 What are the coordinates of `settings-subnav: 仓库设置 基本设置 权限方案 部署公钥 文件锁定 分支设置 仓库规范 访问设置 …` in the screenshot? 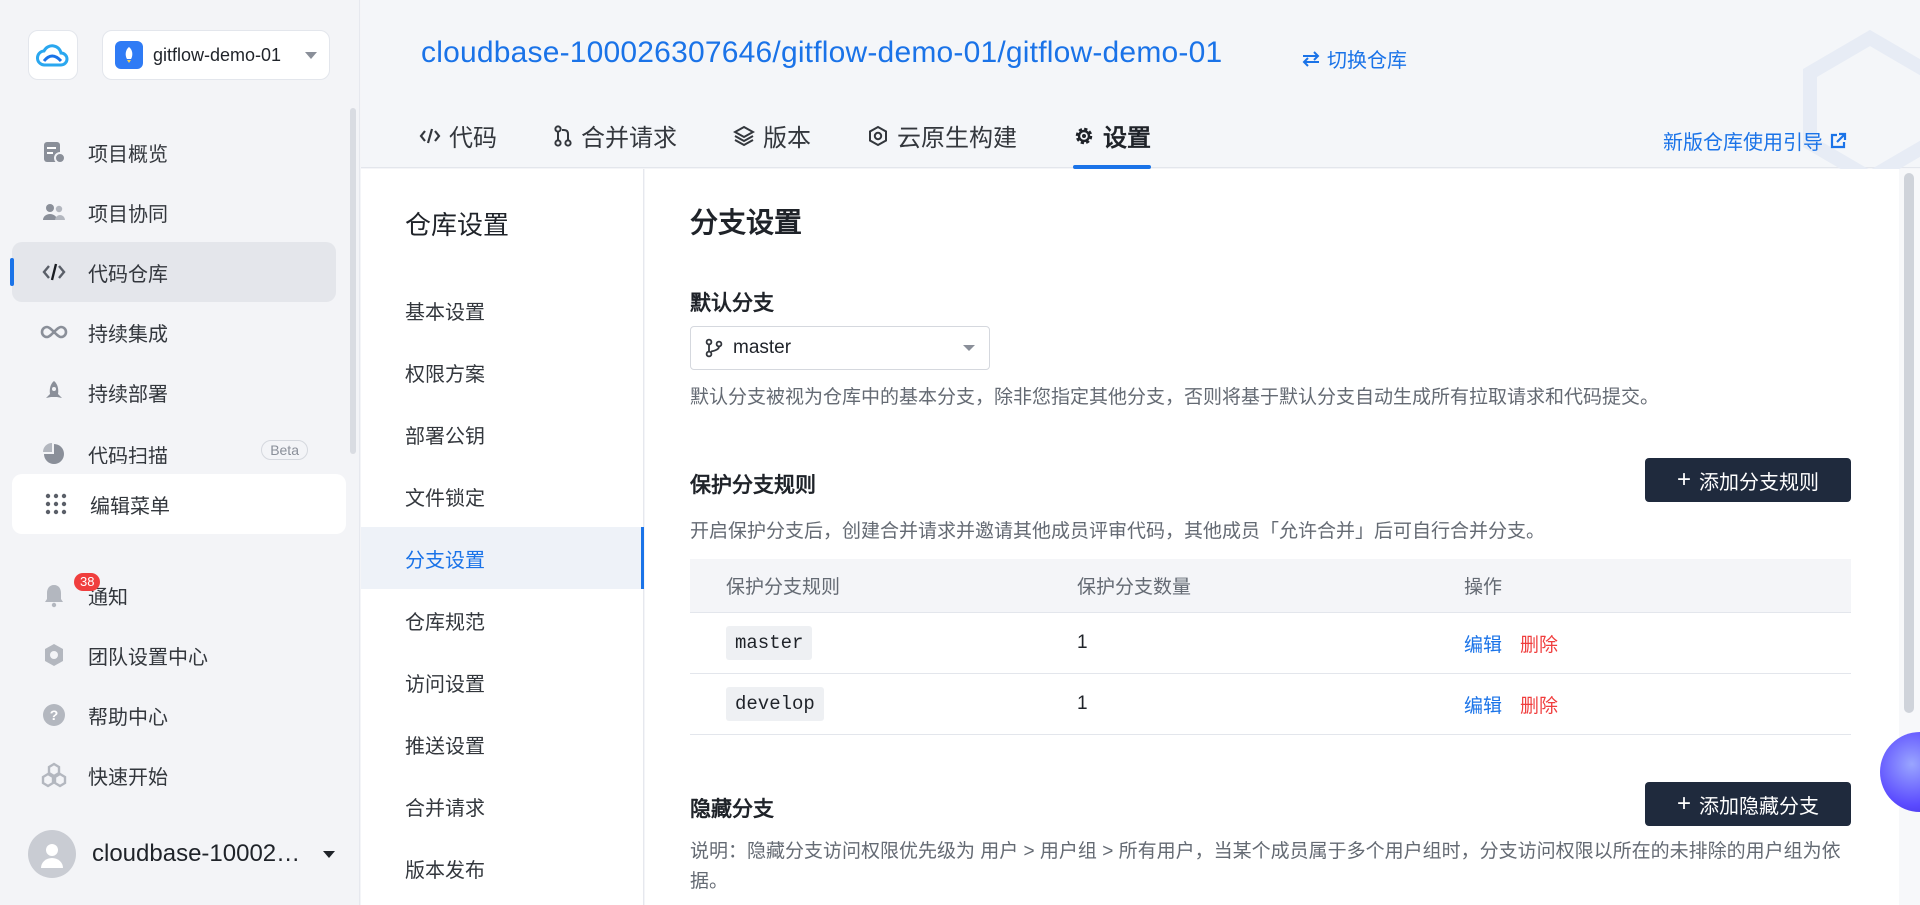 It's located at (502, 537).